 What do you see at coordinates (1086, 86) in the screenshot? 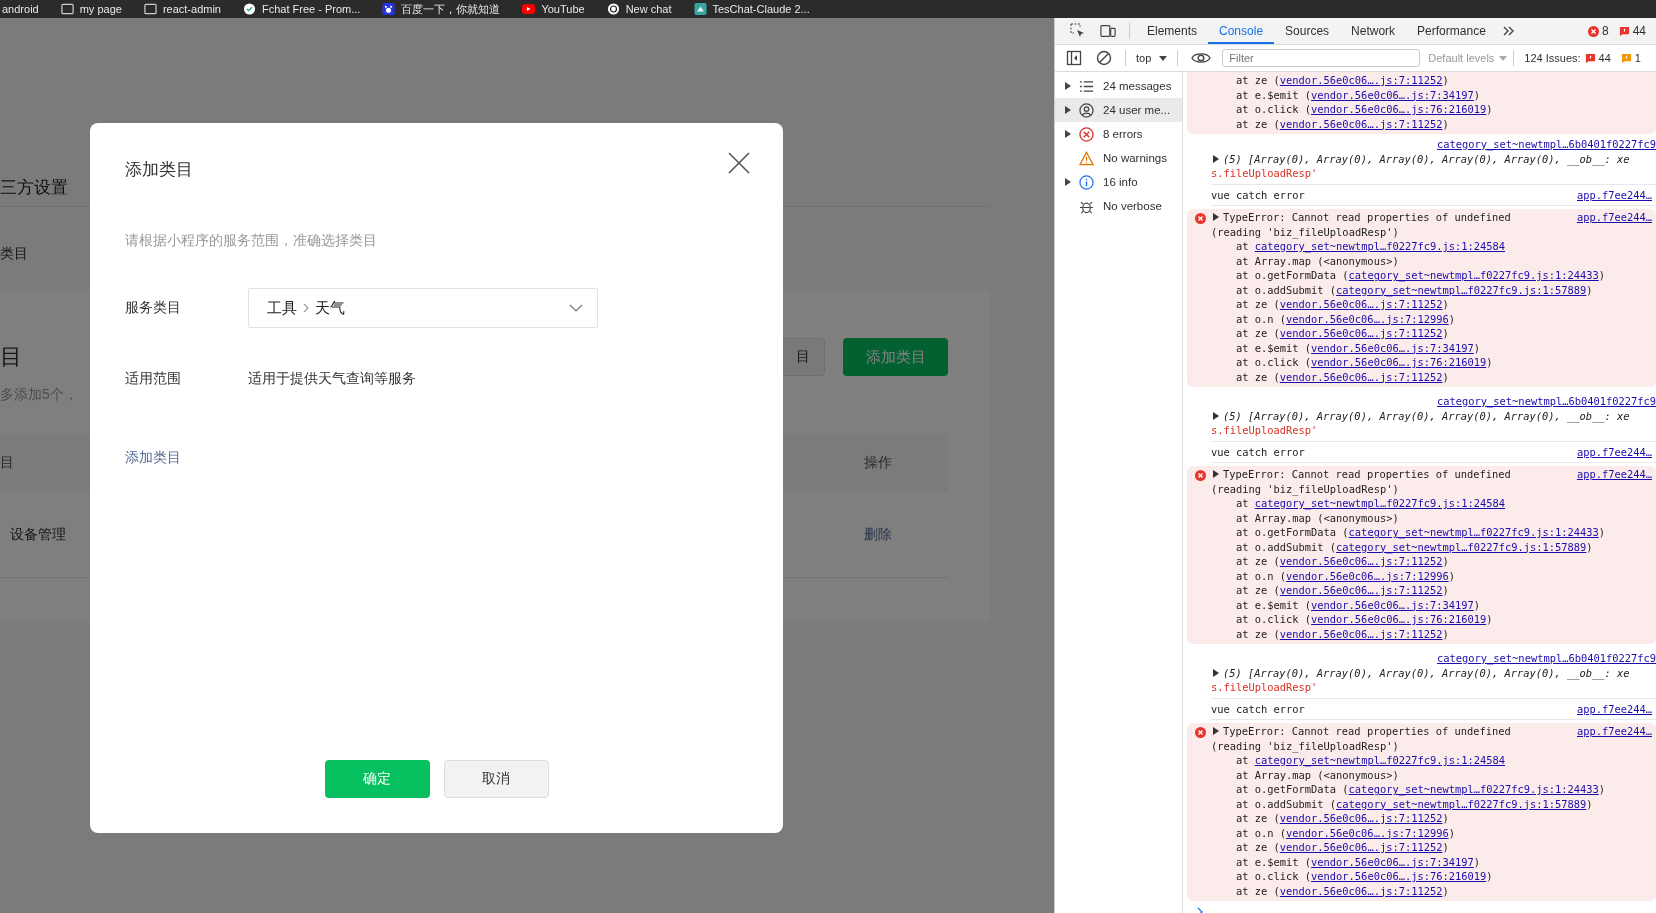
I see `list-icon` at bounding box center [1086, 86].